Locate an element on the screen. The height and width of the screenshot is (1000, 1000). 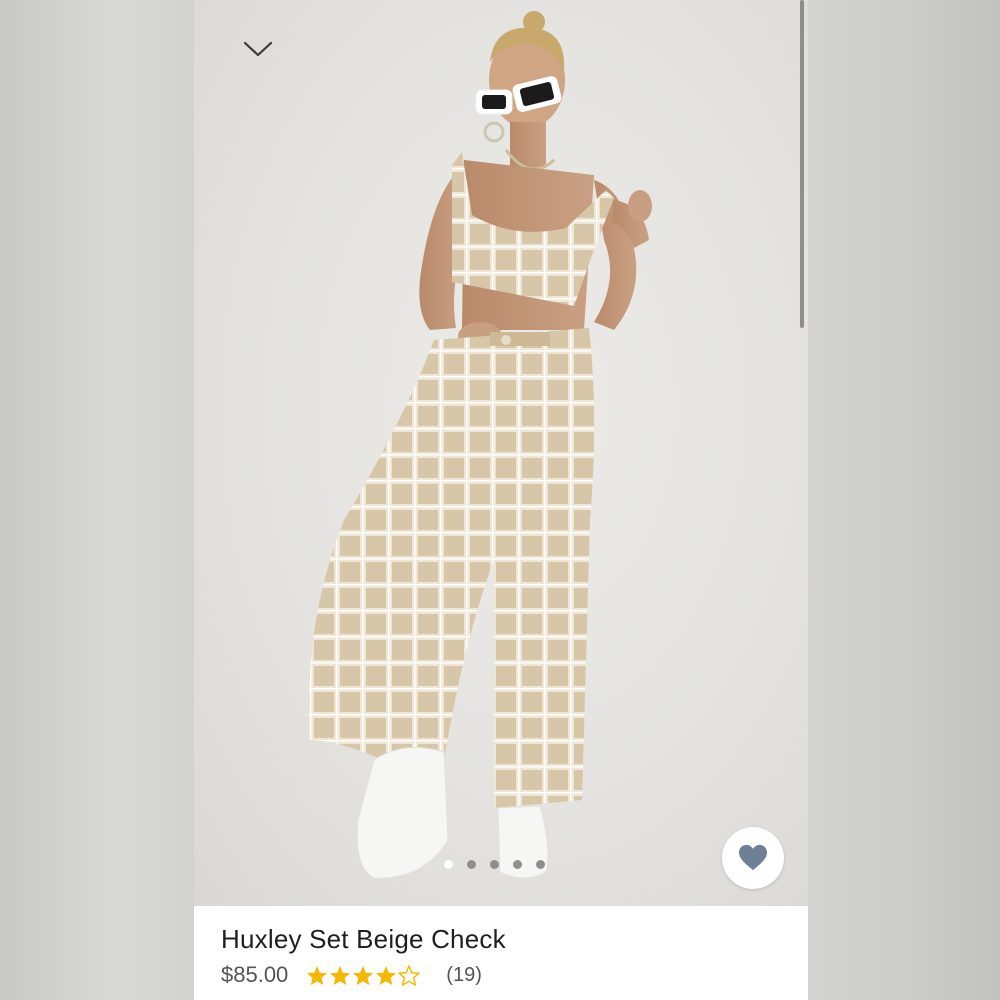
heart-icon is located at coordinates (753, 857).